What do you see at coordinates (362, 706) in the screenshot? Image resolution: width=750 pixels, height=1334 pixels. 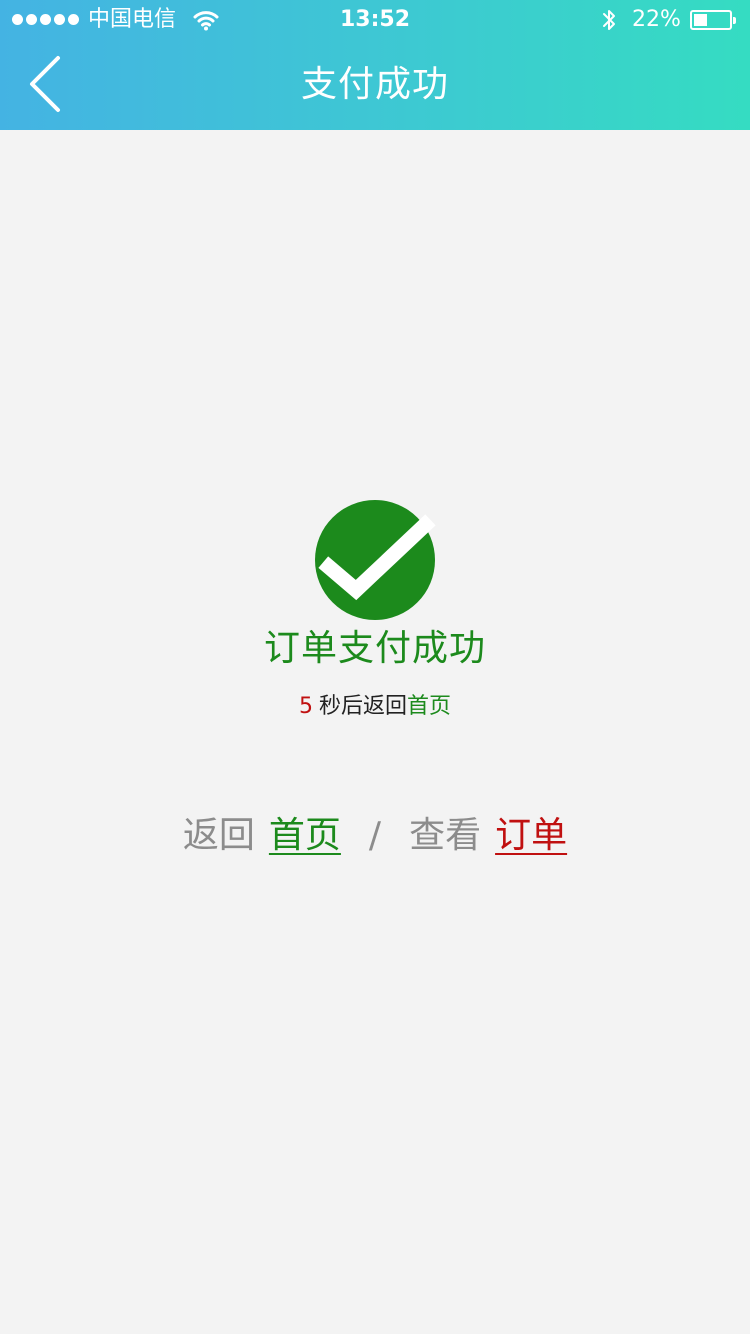 I see `countdown-label: 秒后返回` at bounding box center [362, 706].